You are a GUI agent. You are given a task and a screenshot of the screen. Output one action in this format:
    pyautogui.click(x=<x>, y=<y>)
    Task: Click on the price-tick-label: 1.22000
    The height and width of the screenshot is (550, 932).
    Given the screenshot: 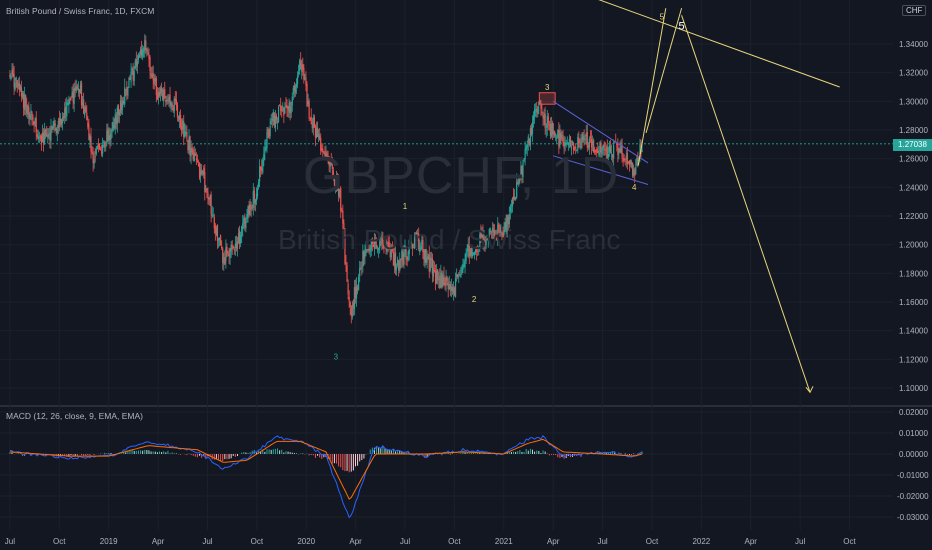 What is the action you would take?
    pyautogui.click(x=913, y=216)
    